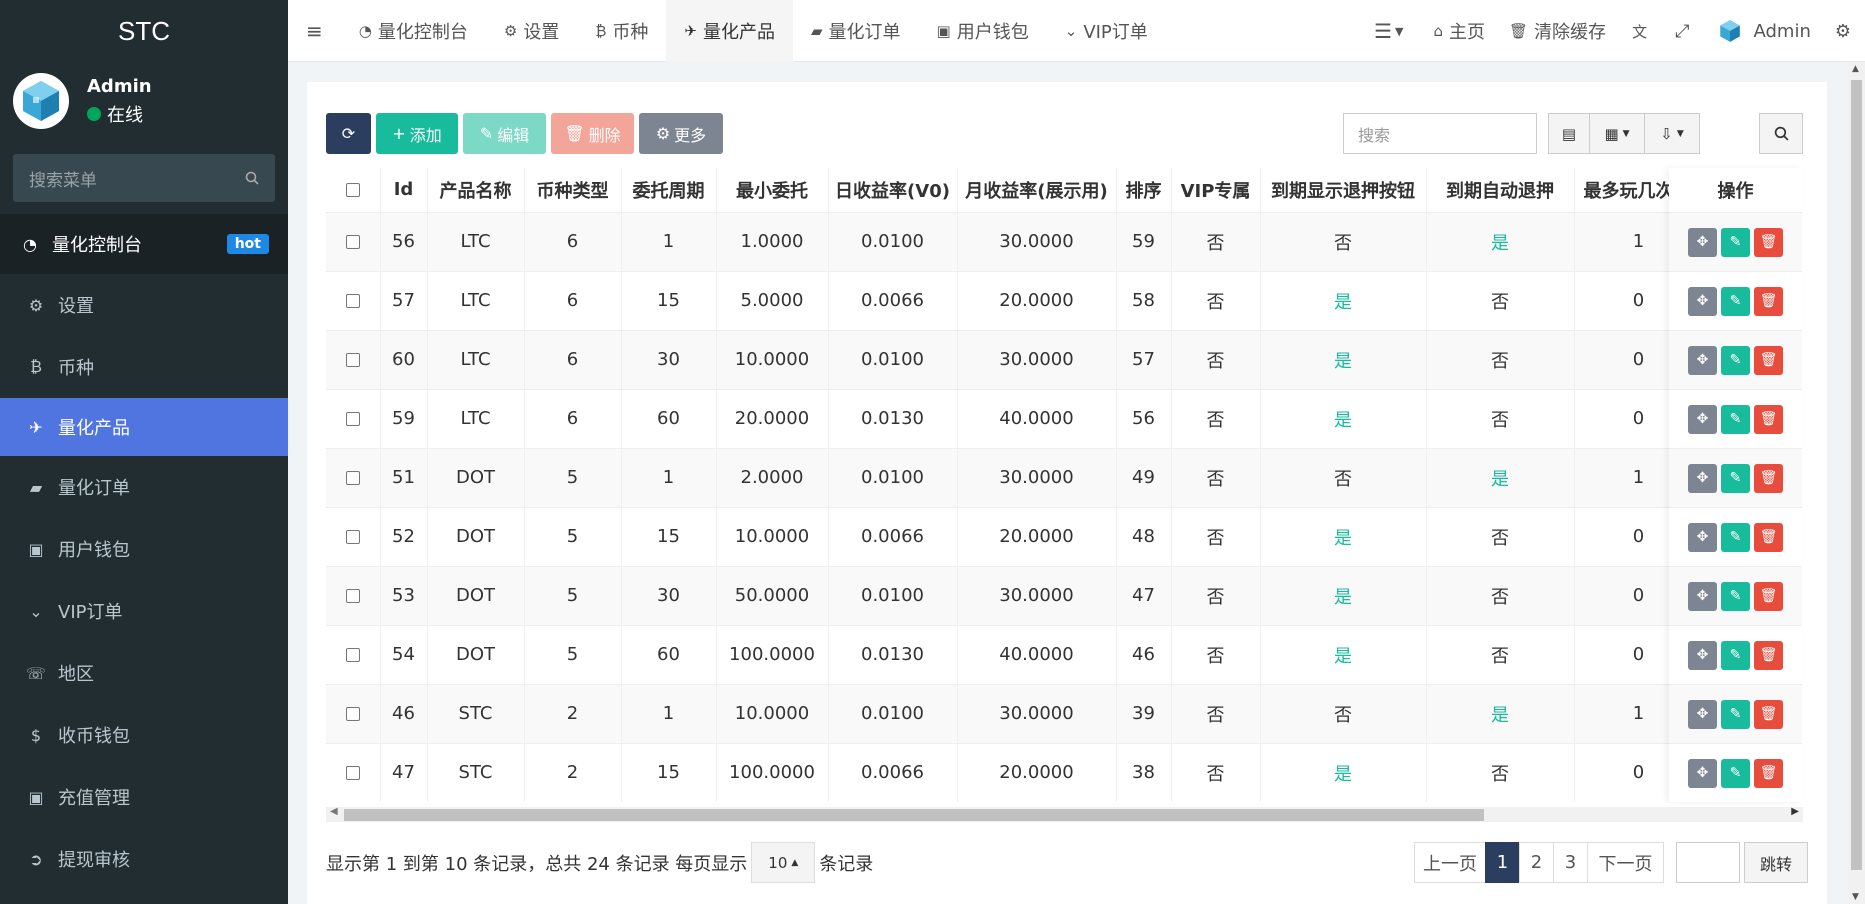 Image resolution: width=1865 pixels, height=904 pixels. I want to click on tab-dashboard: ◔ 量化控制台, so click(413, 31).